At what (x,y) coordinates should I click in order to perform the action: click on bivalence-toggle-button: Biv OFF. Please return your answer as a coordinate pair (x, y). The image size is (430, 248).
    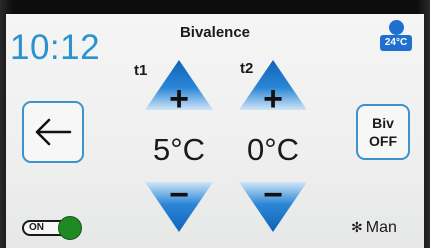
    Looking at the image, I should click on (383, 132).